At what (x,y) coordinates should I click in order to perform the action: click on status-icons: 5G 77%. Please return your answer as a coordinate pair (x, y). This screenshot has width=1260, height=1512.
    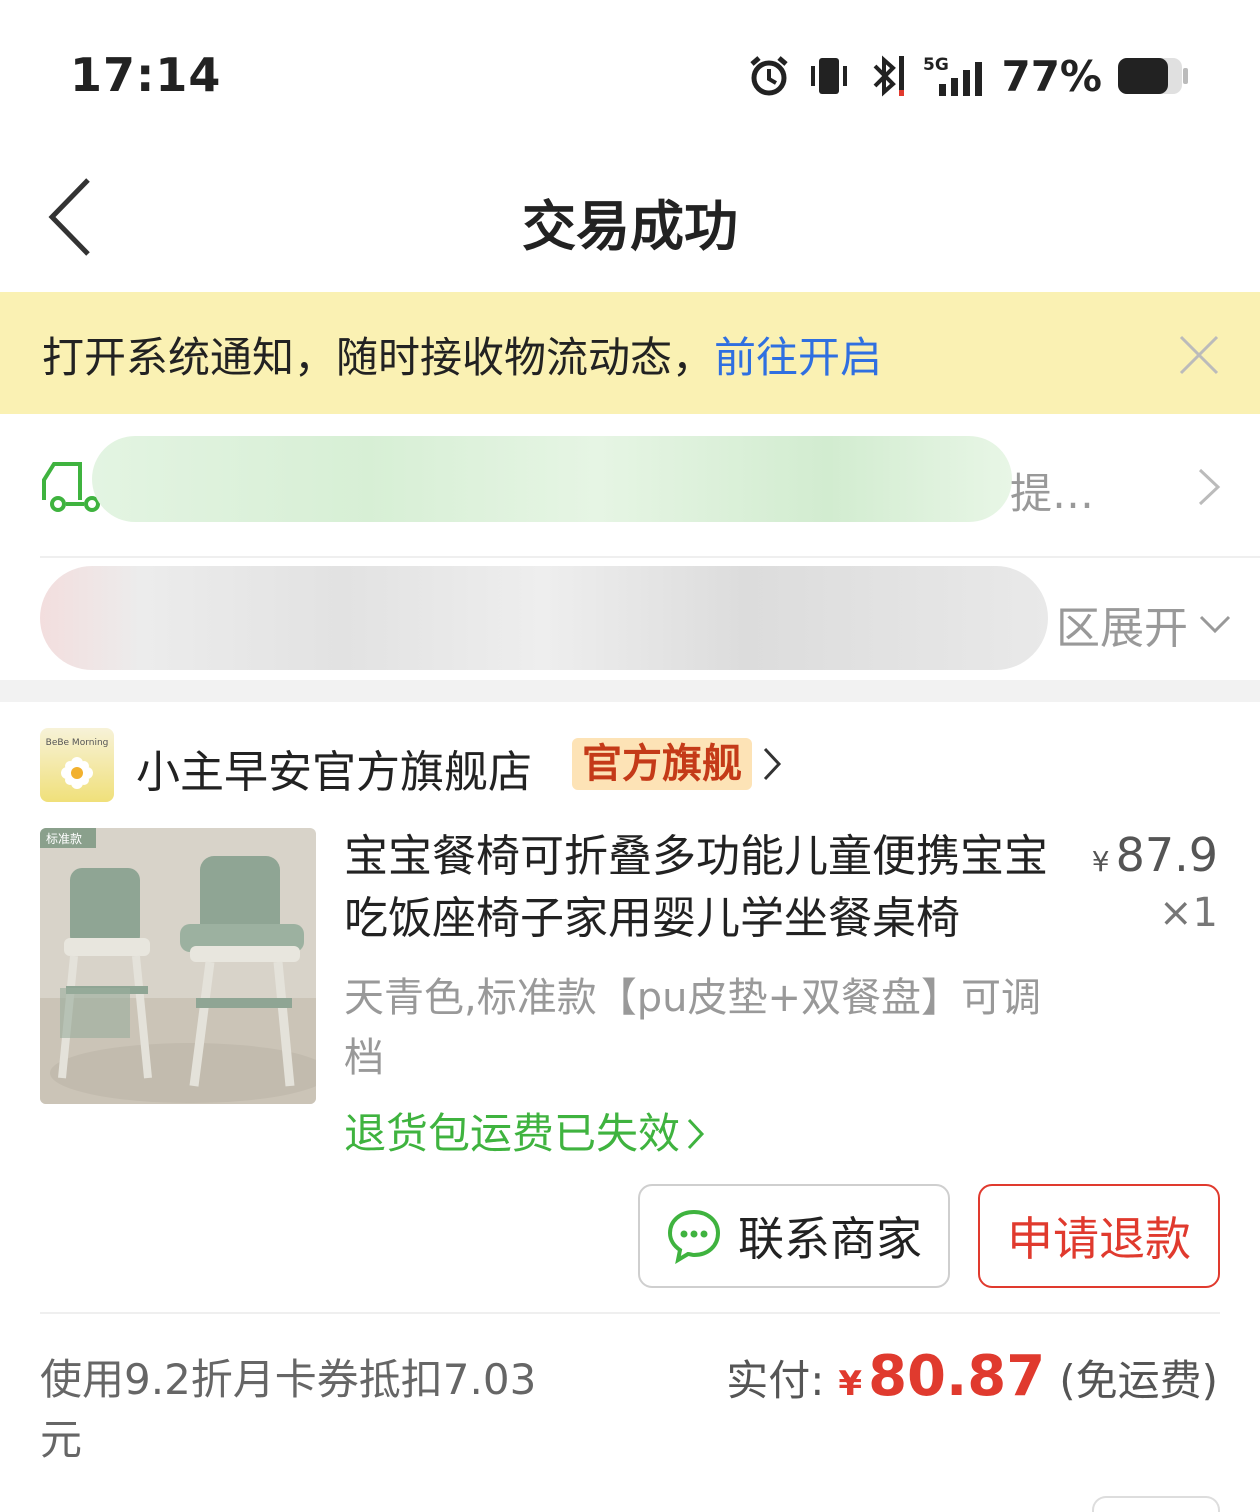
    Looking at the image, I should click on (968, 76).